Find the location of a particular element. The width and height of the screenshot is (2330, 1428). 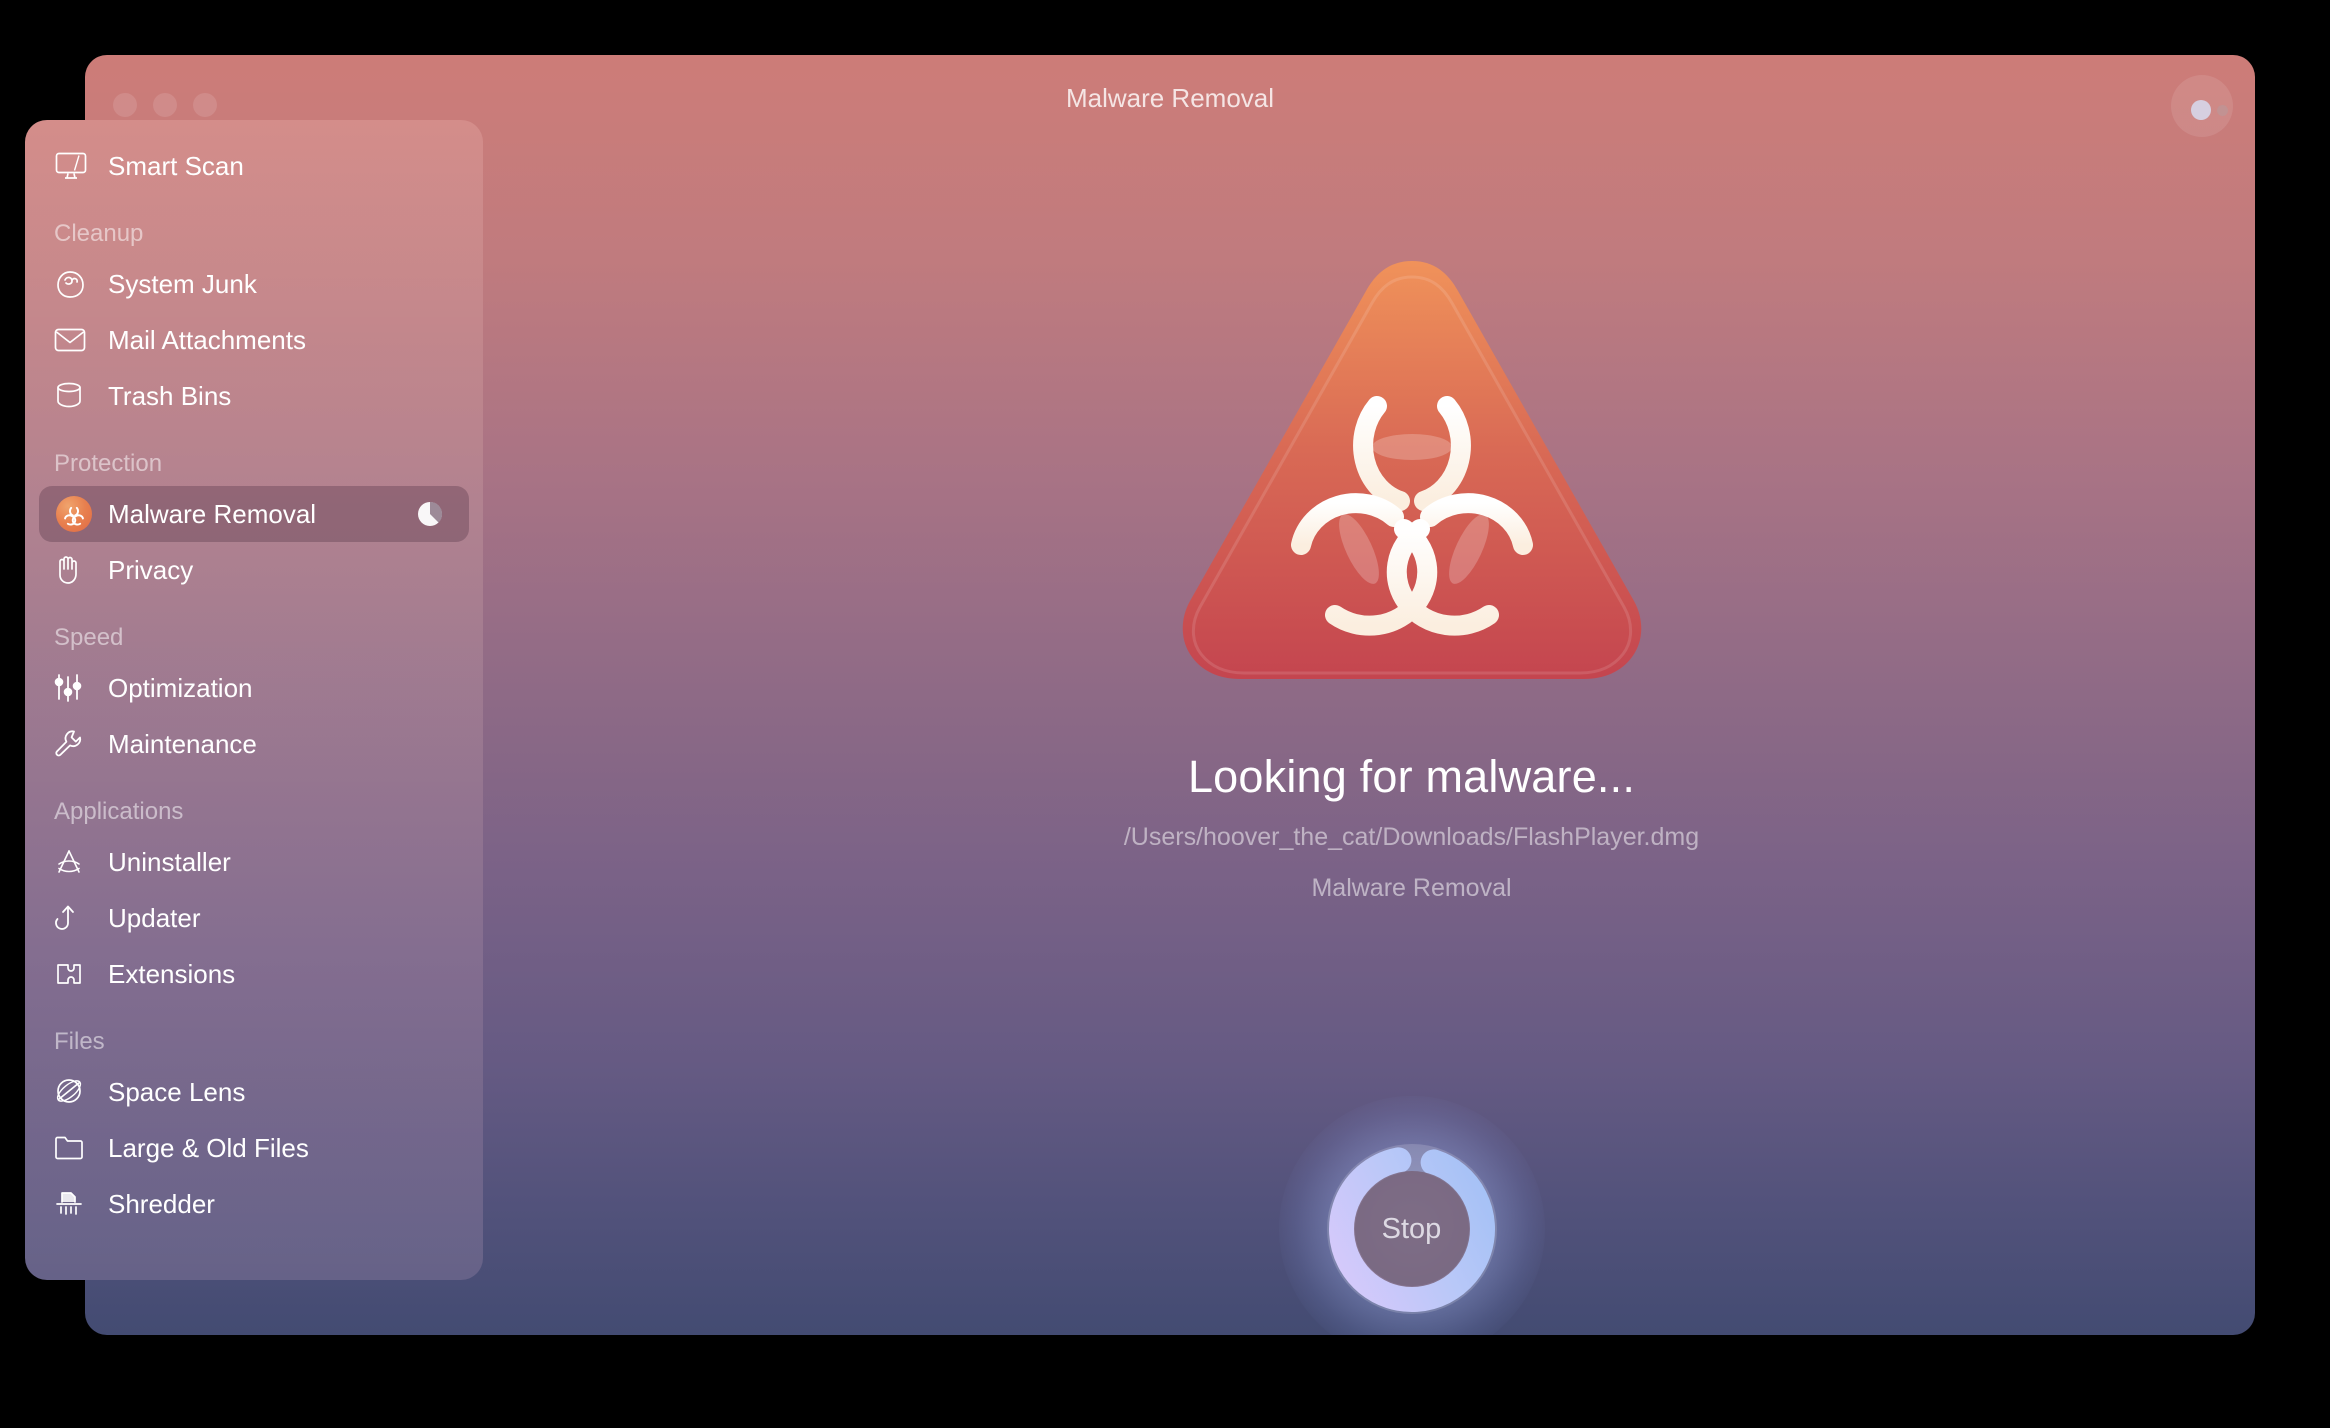

sidebar-item-label: Malware Removal is located at coordinates (212, 513).